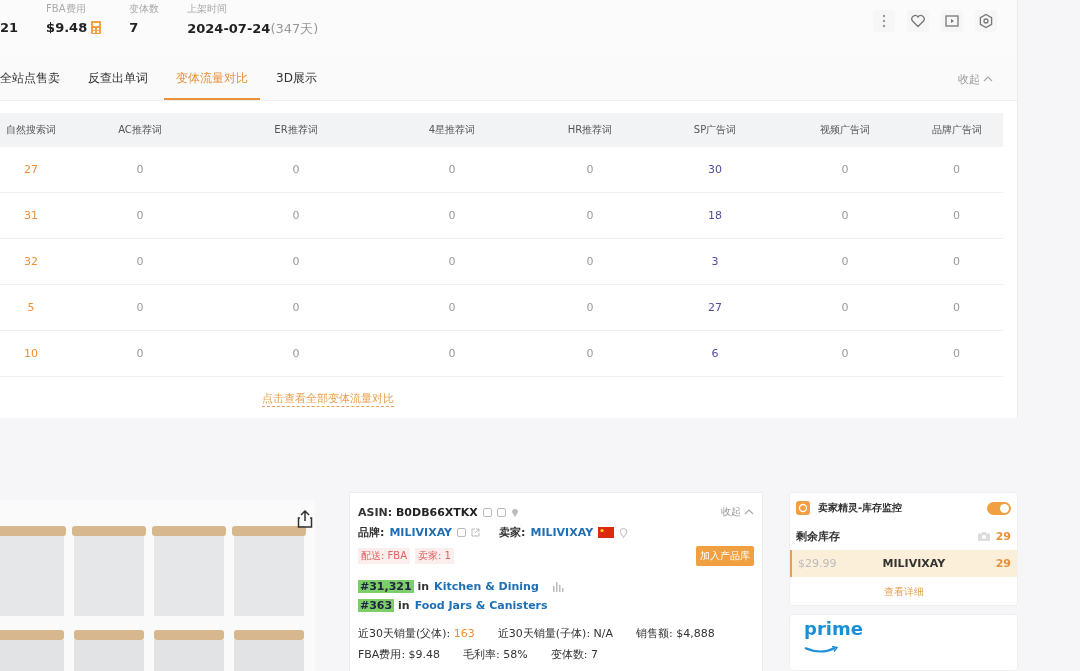  Describe the element at coordinates (557, 586) in the screenshot. I see `bar-chart-icon` at that location.